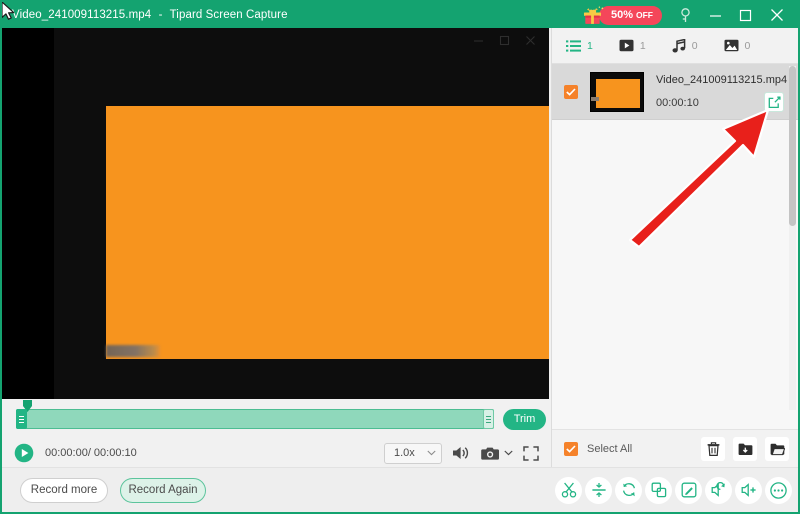 Image resolution: width=800 pixels, height=514 pixels. I want to click on tab-image-count: 0, so click(747, 45).